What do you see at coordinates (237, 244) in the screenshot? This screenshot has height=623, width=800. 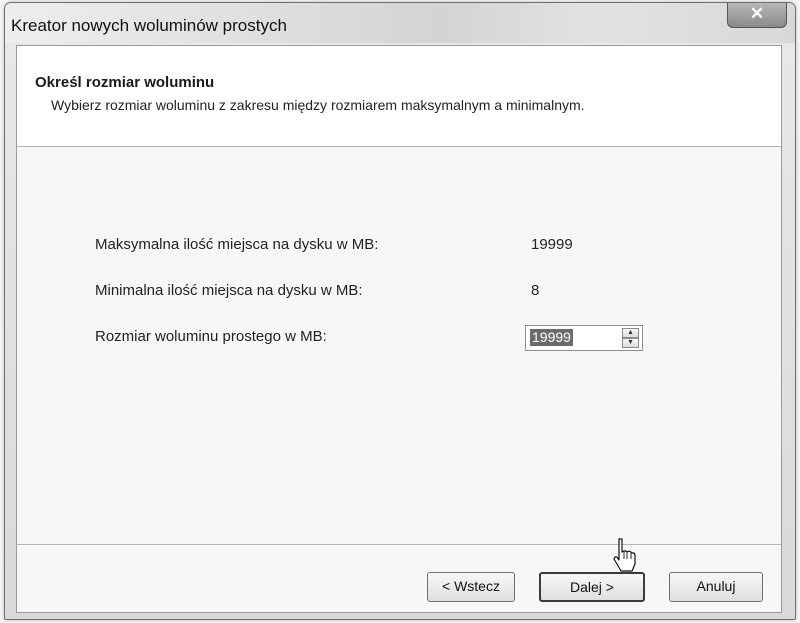 I see `max-size-label: Maksymalna ilość miejsca na dysku w MB:` at bounding box center [237, 244].